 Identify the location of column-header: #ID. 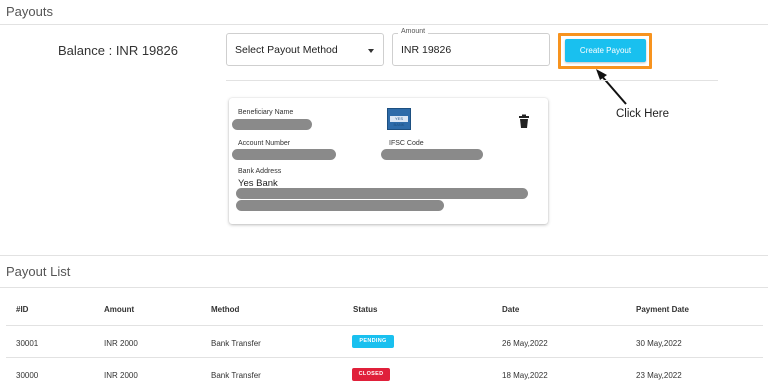
(22, 309).